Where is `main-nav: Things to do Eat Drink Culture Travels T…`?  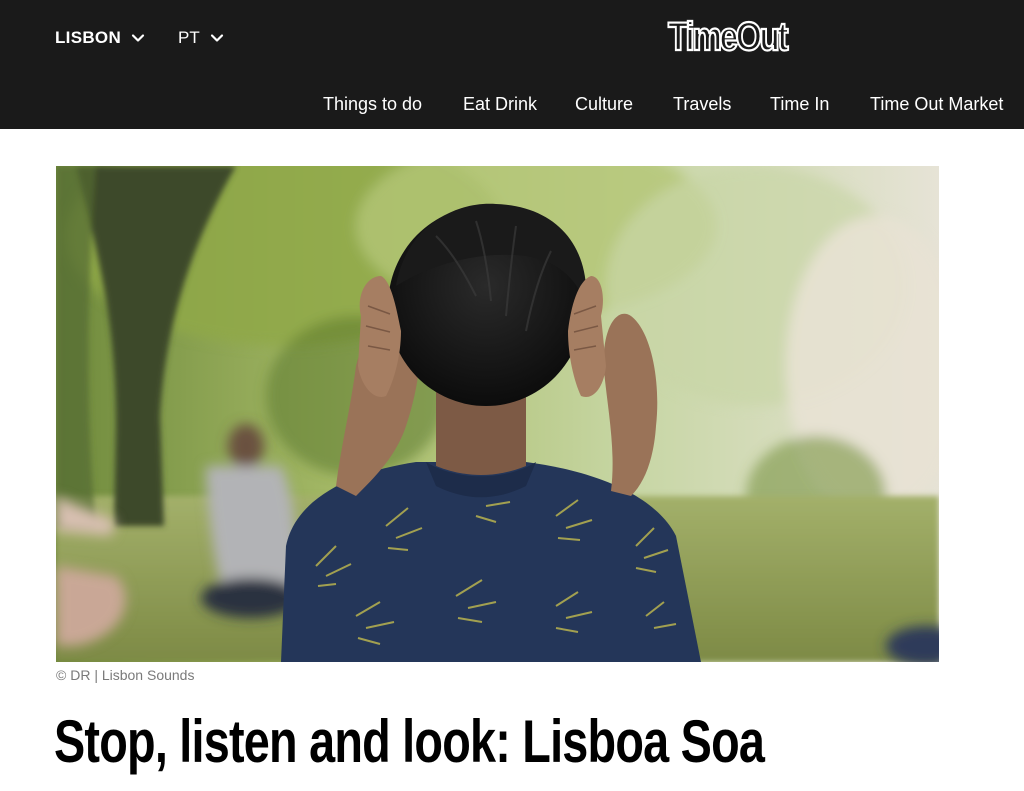 main-nav: Things to do Eat Drink Culture Travels T… is located at coordinates (512, 104).